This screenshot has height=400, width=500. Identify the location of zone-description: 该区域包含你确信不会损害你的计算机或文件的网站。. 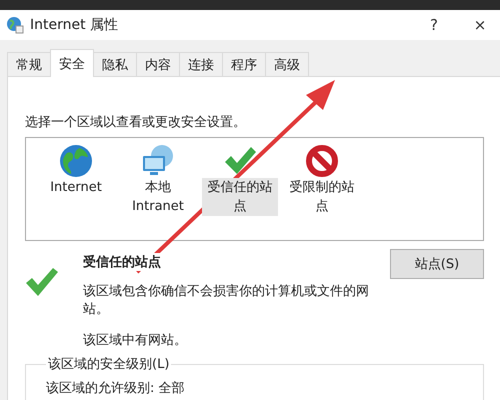
(226, 301).